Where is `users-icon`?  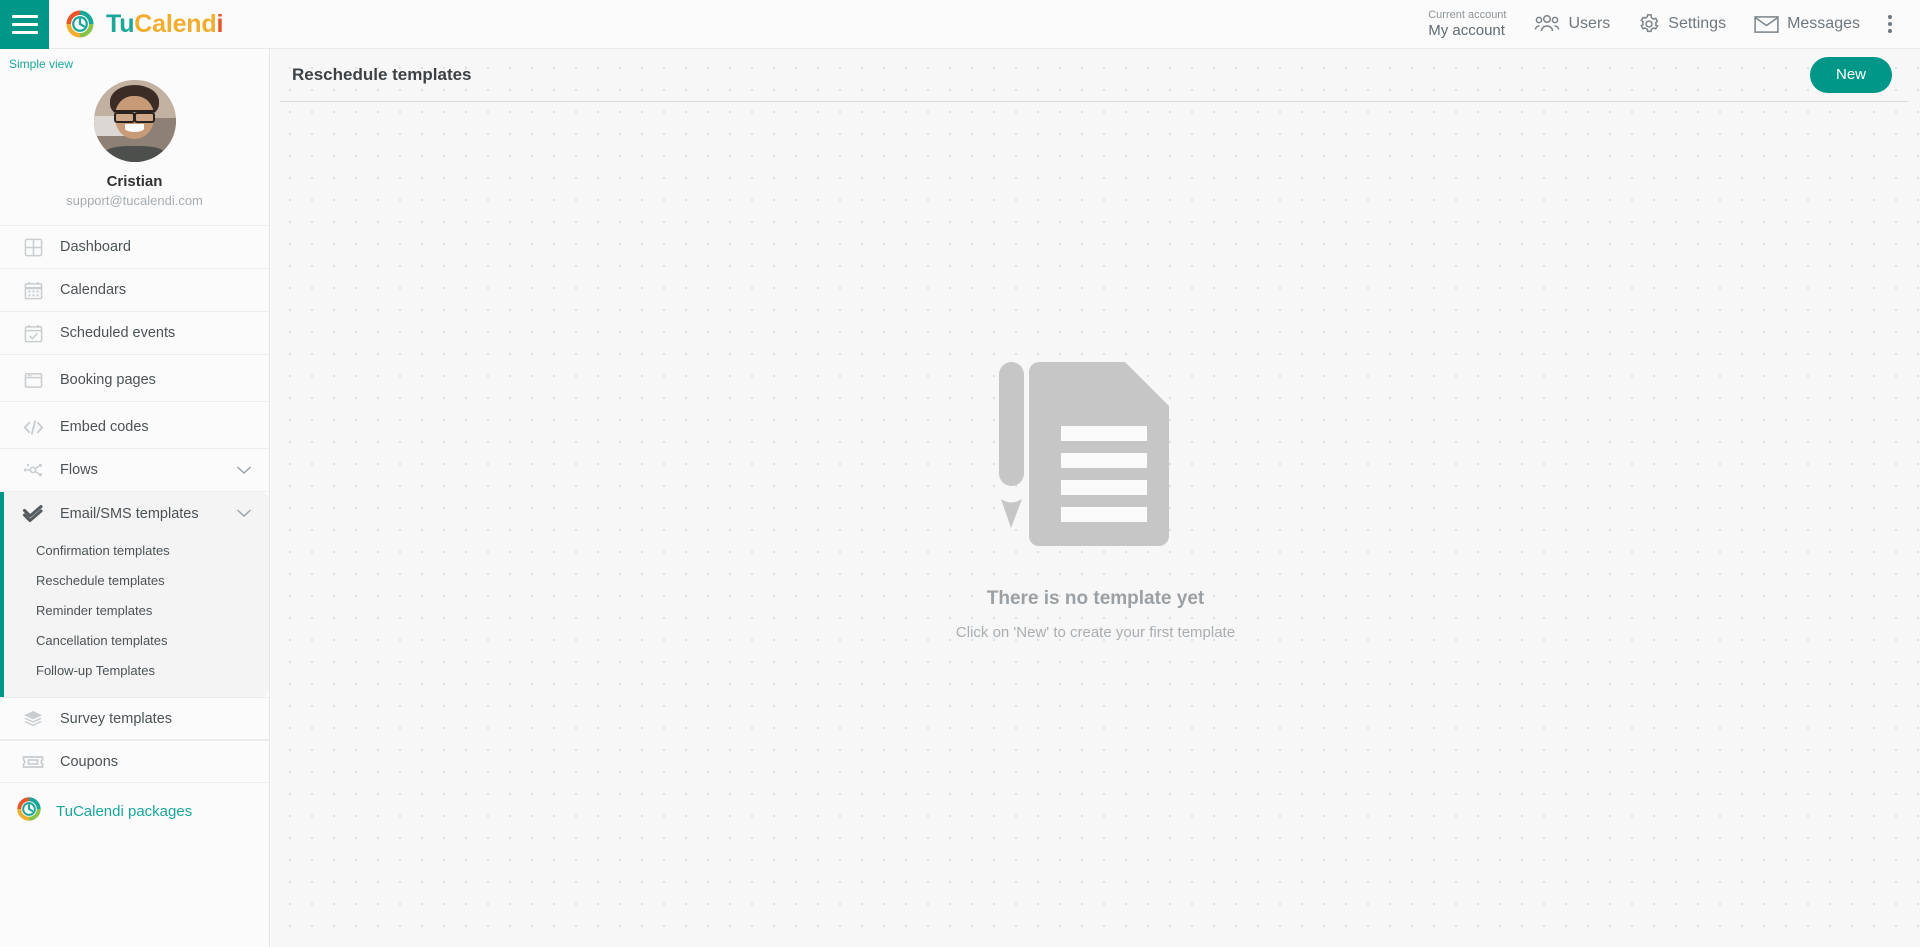 users-icon is located at coordinates (1547, 24).